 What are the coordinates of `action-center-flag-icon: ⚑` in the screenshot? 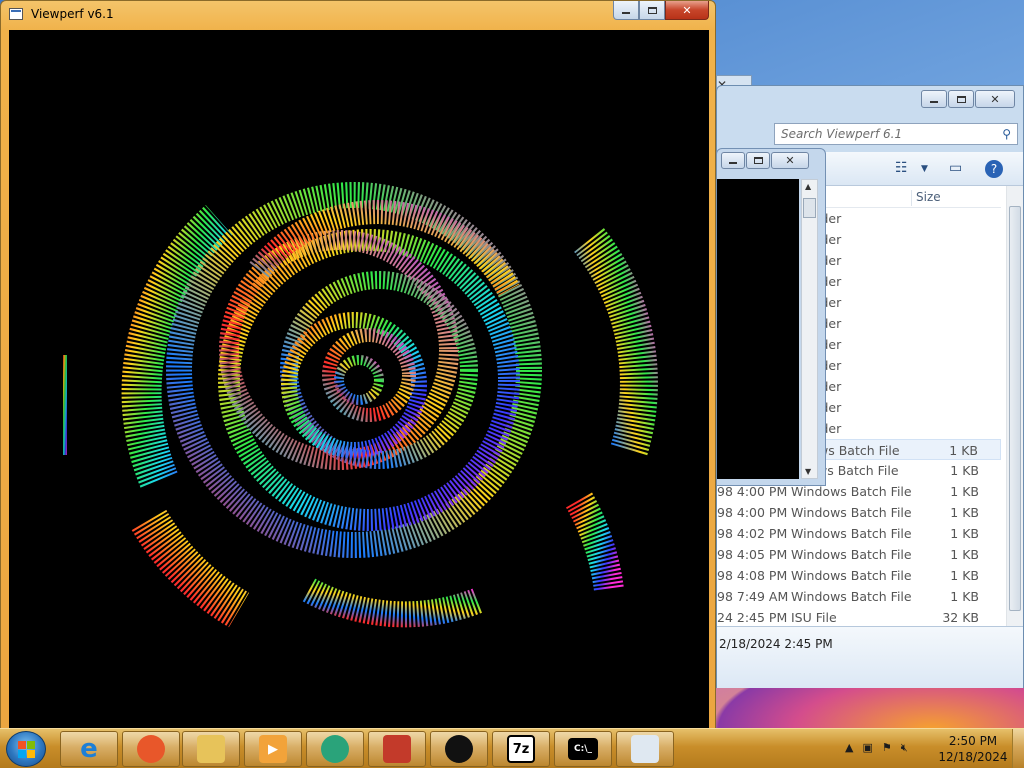 It's located at (887, 748).